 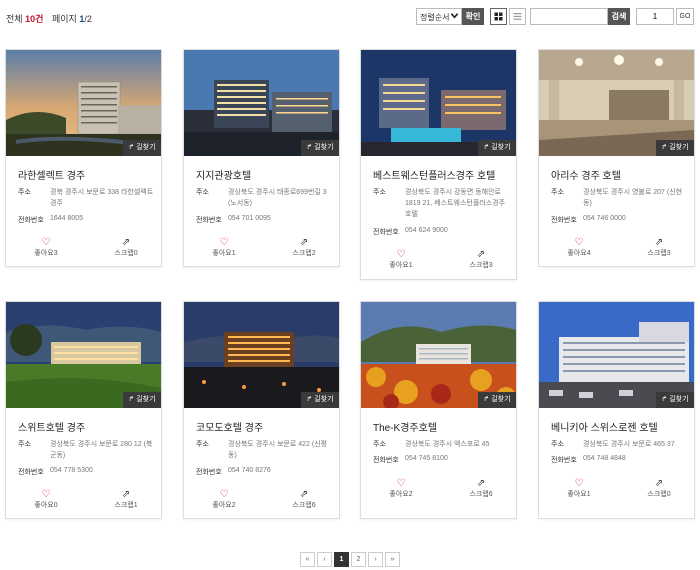 I want to click on like-count: 좋아요3, so click(x=46, y=253).